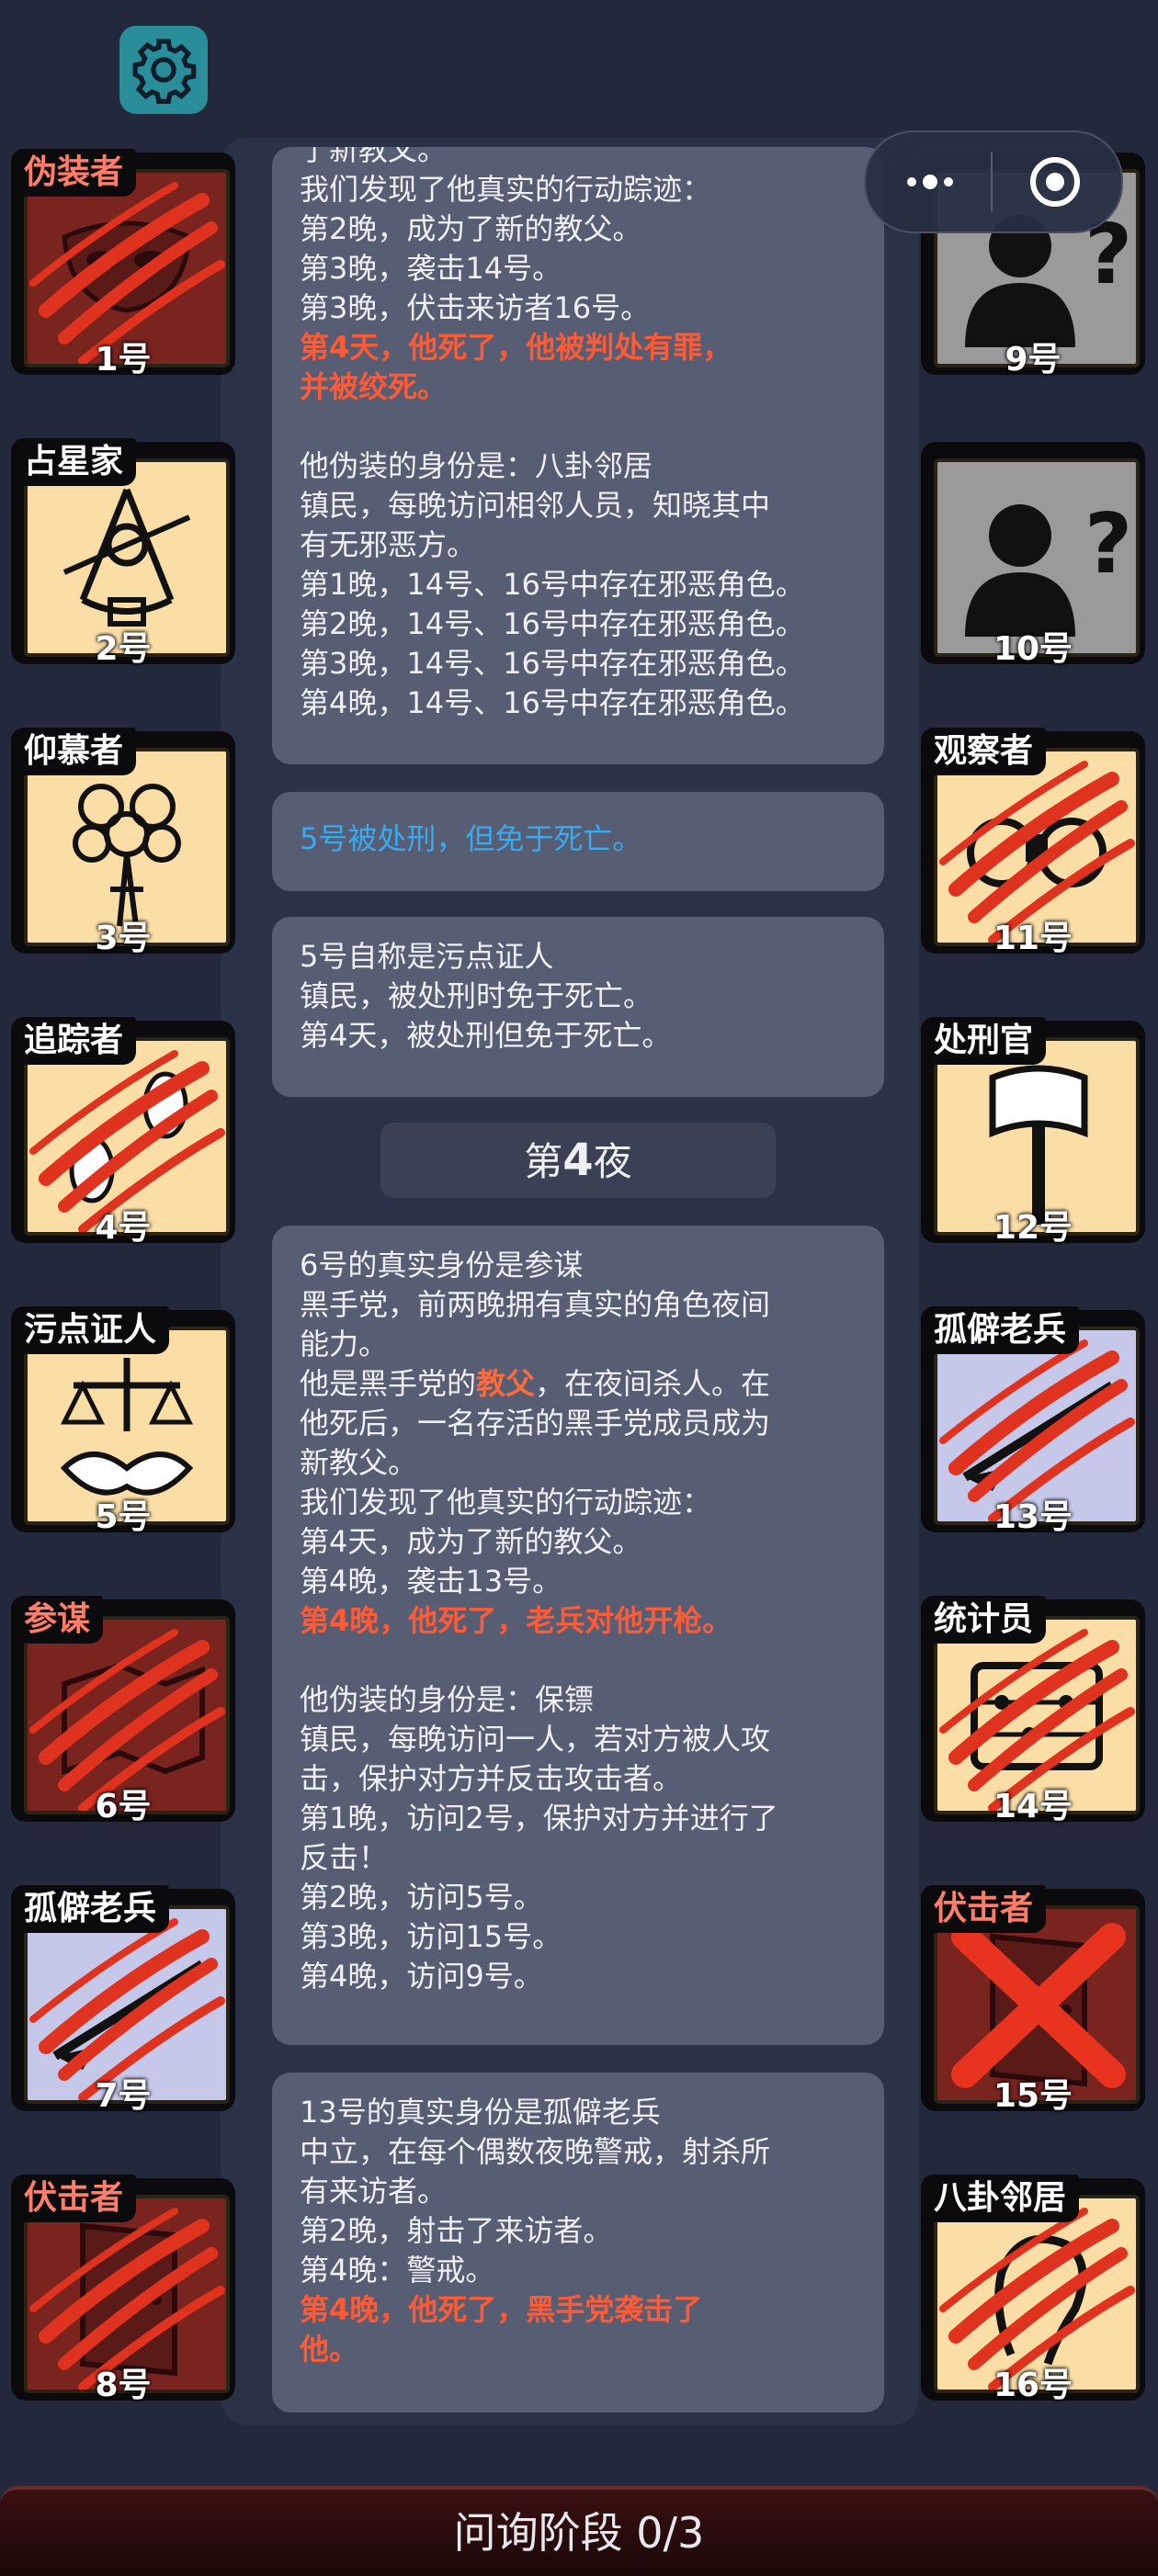 Image resolution: width=1158 pixels, height=2576 pixels. Describe the element at coordinates (506, 189) in the screenshot. I see `log-line: 我们发现了他真实的行动踪迹：` at that location.